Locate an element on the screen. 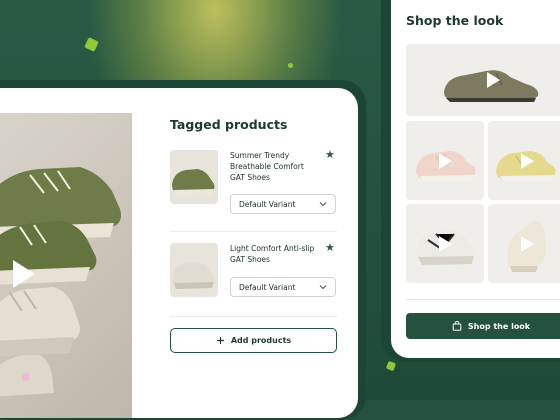 Image resolution: width=560 pixels, height=420 pixels. product-name: Light Comfort Anti-slip GAT Shoes is located at coordinates (272, 254).